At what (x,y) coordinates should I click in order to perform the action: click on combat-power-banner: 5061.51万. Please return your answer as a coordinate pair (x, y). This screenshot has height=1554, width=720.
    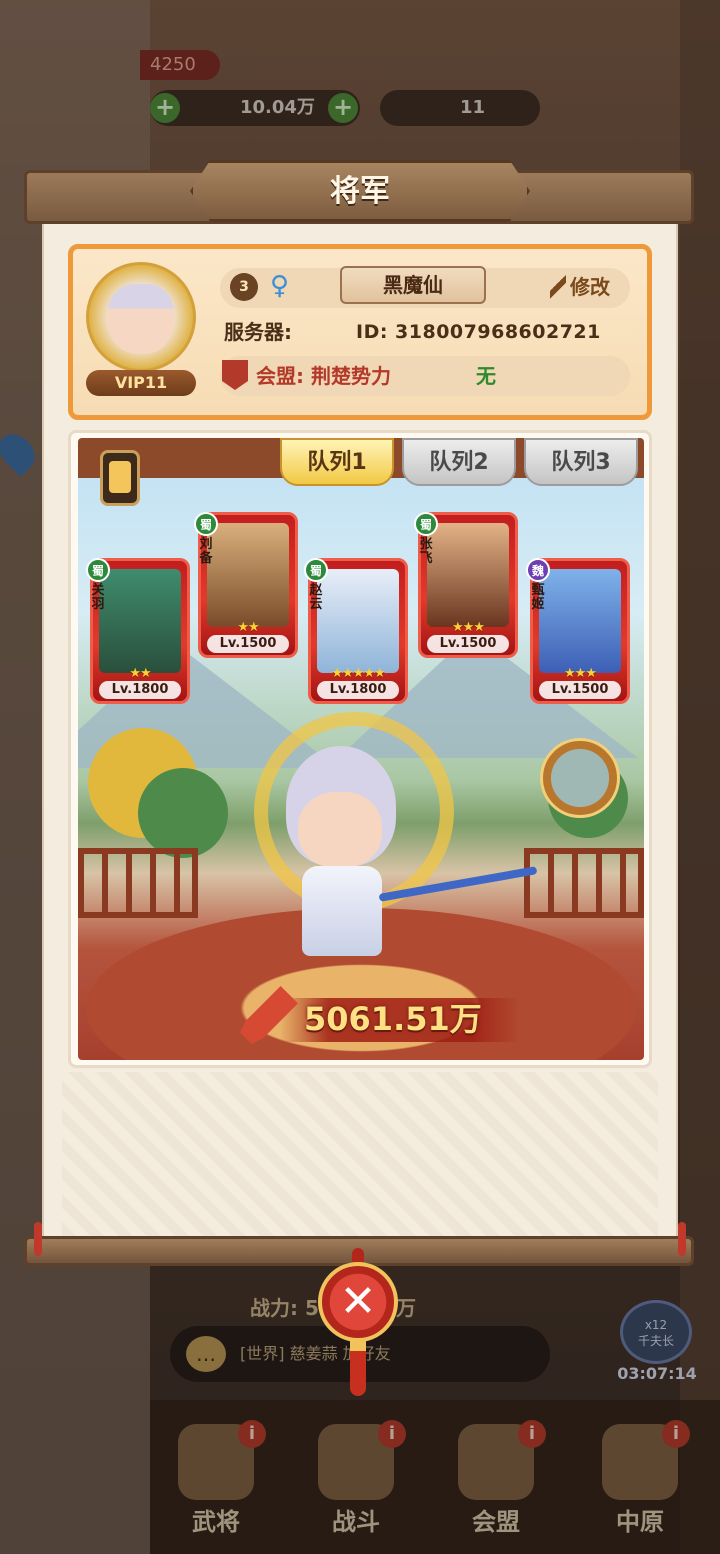
    Looking at the image, I should click on (380, 1017).